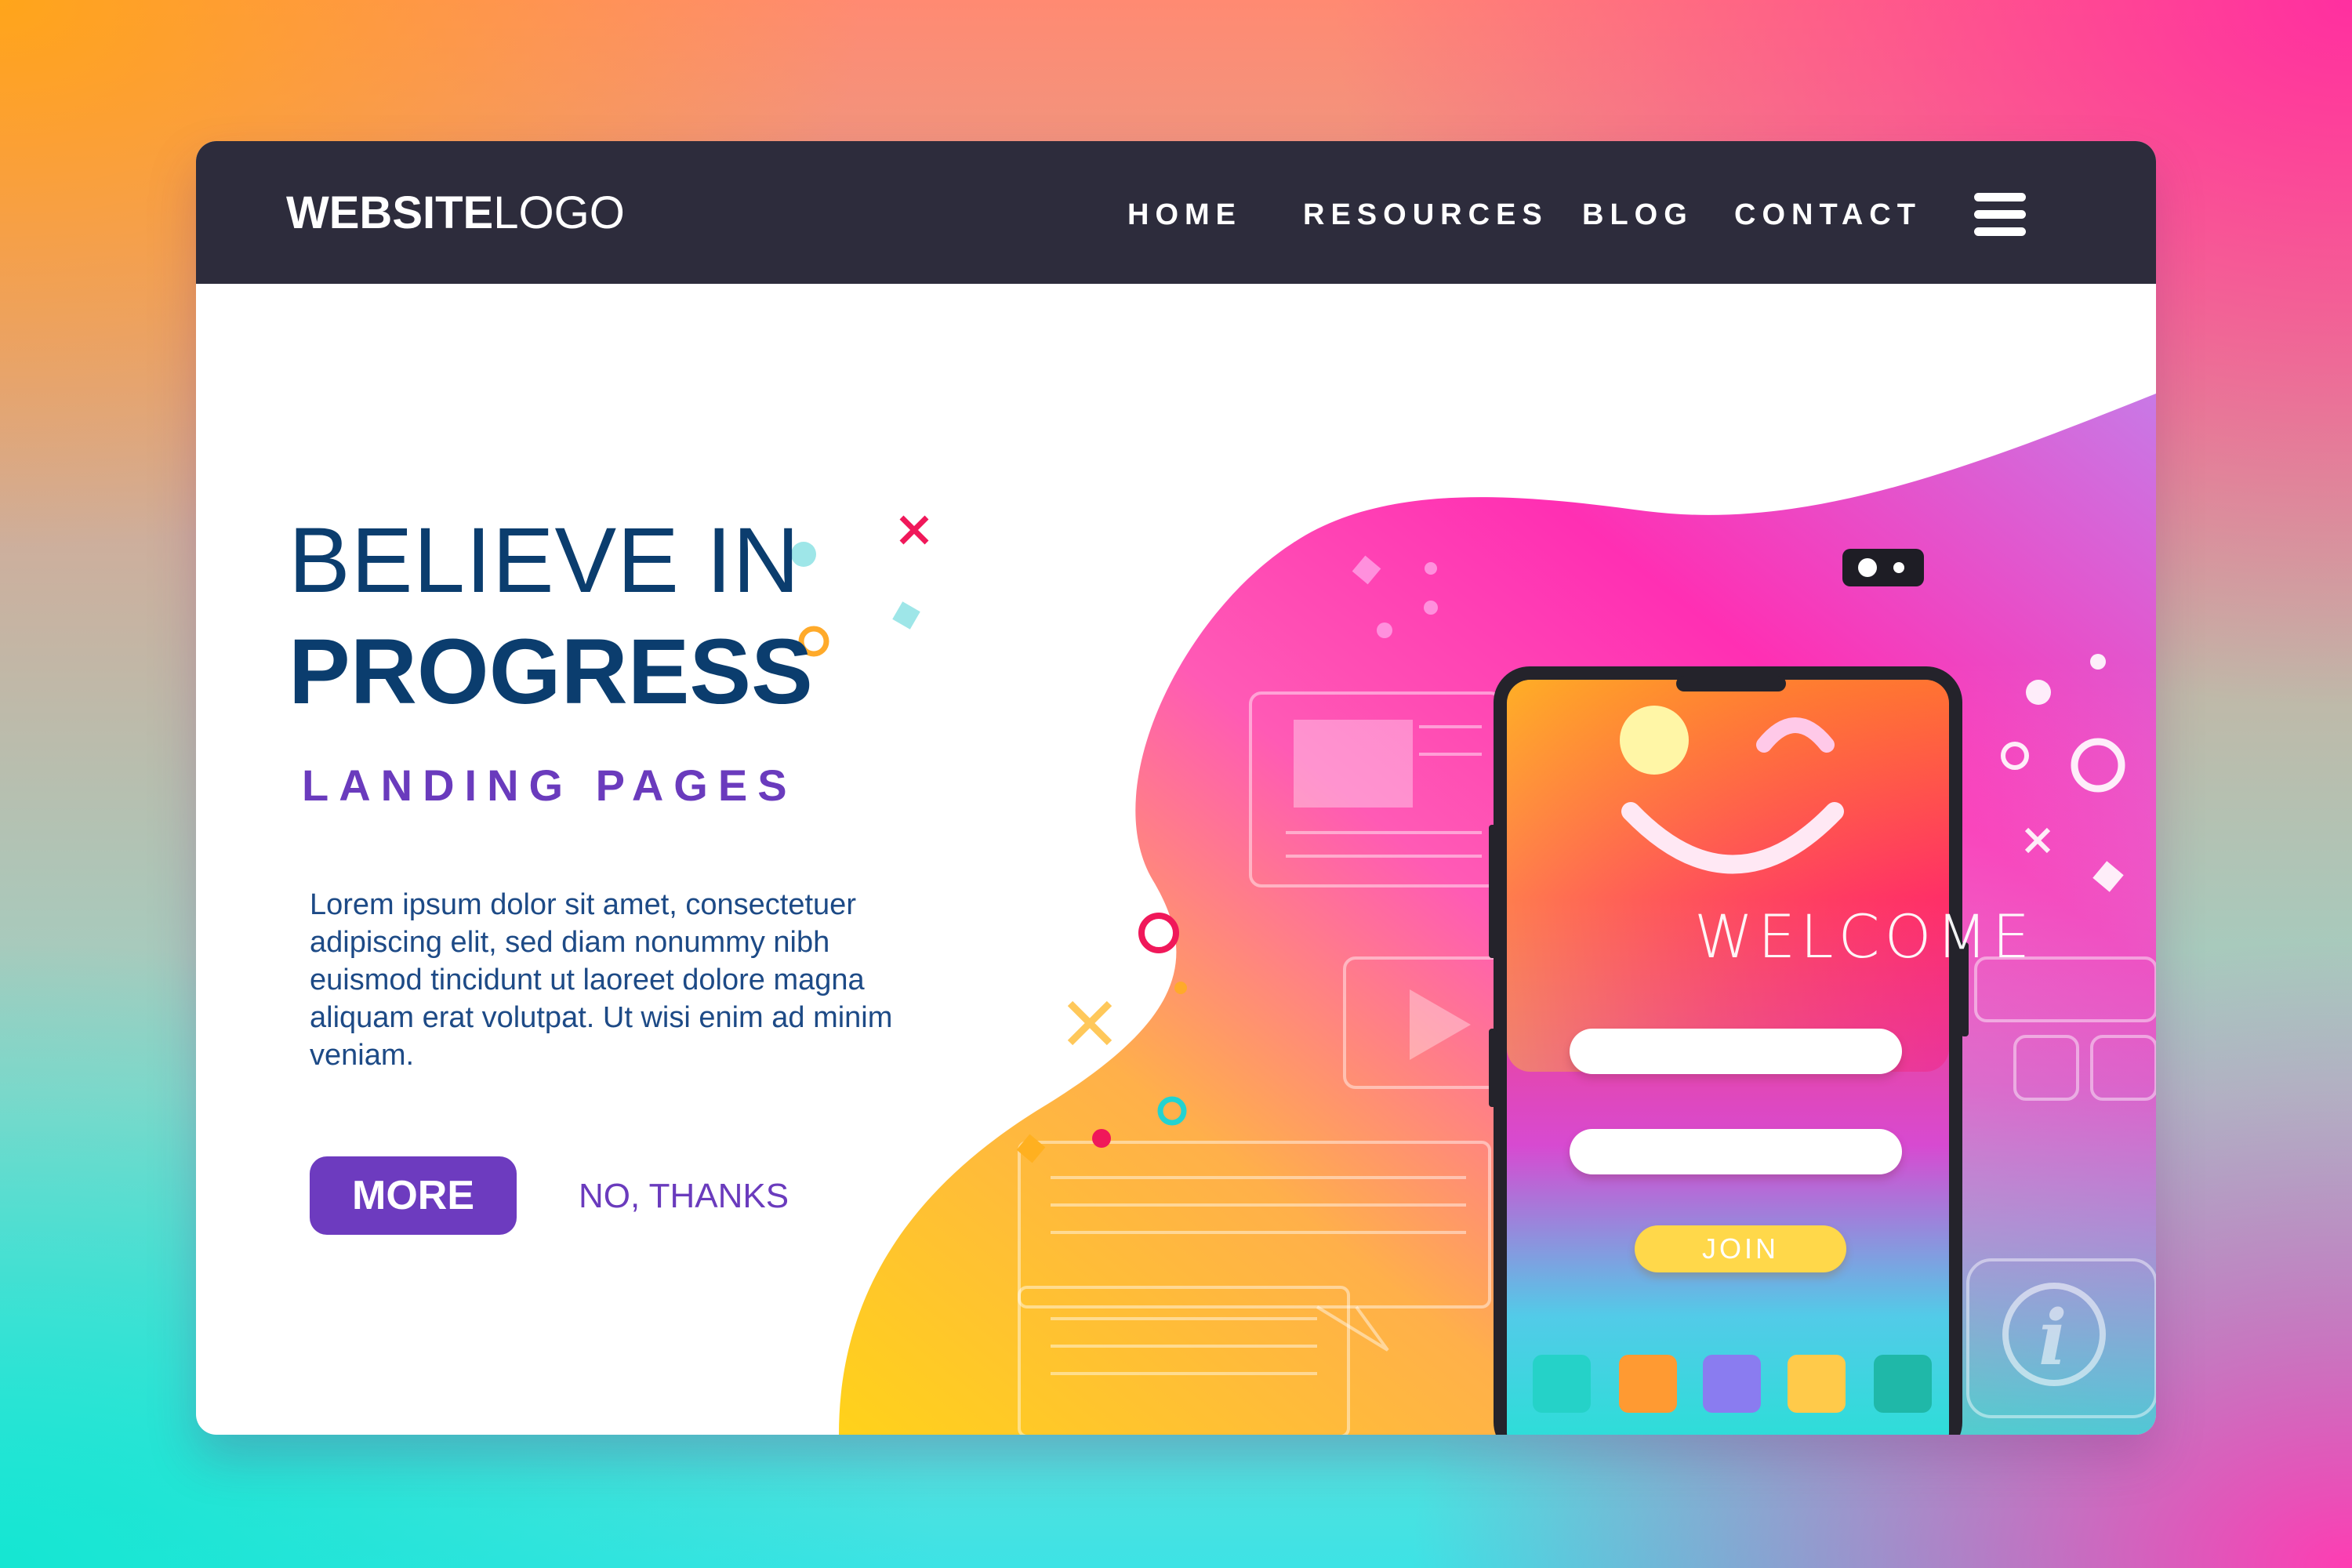  Describe the element at coordinates (413, 1195) in the screenshot. I see `more-button: MORE` at that location.